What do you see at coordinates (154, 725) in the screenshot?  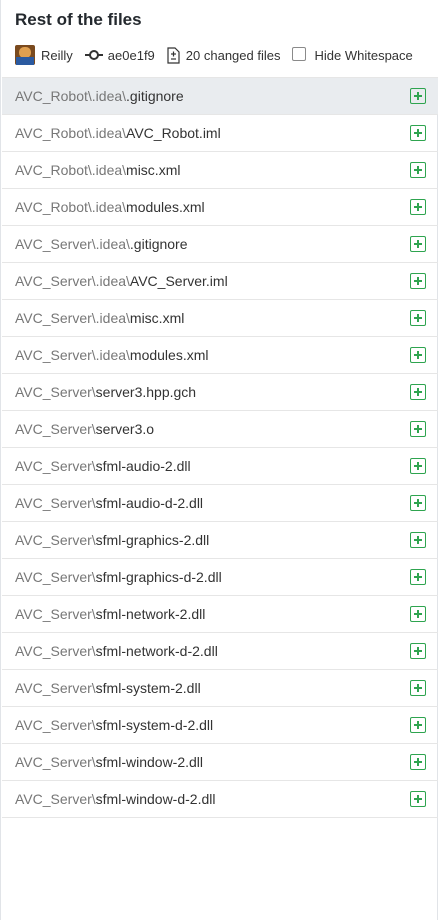 I see `file-name: sfml-system-d-2.dll` at bounding box center [154, 725].